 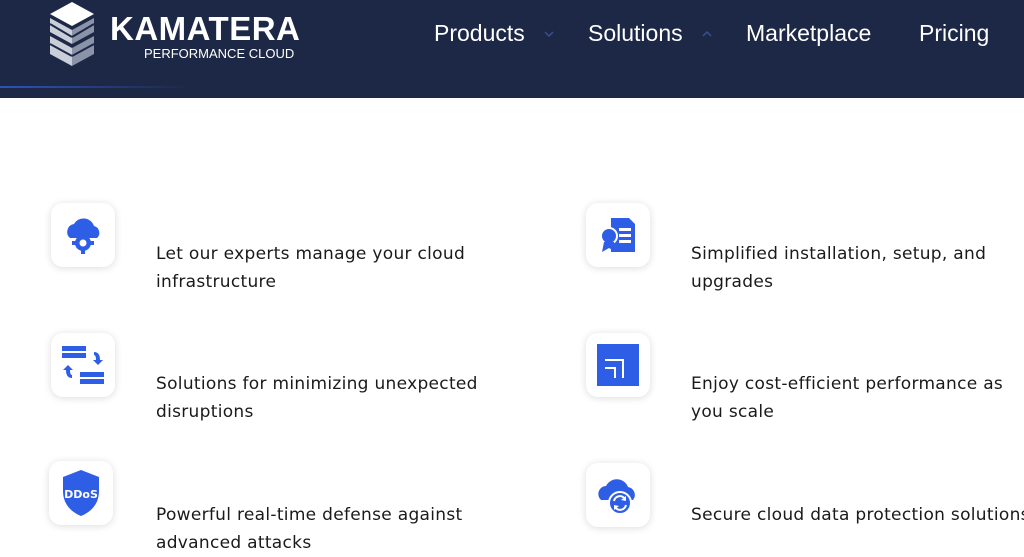 I want to click on ddos-badge-label: DDoS, so click(x=81, y=494).